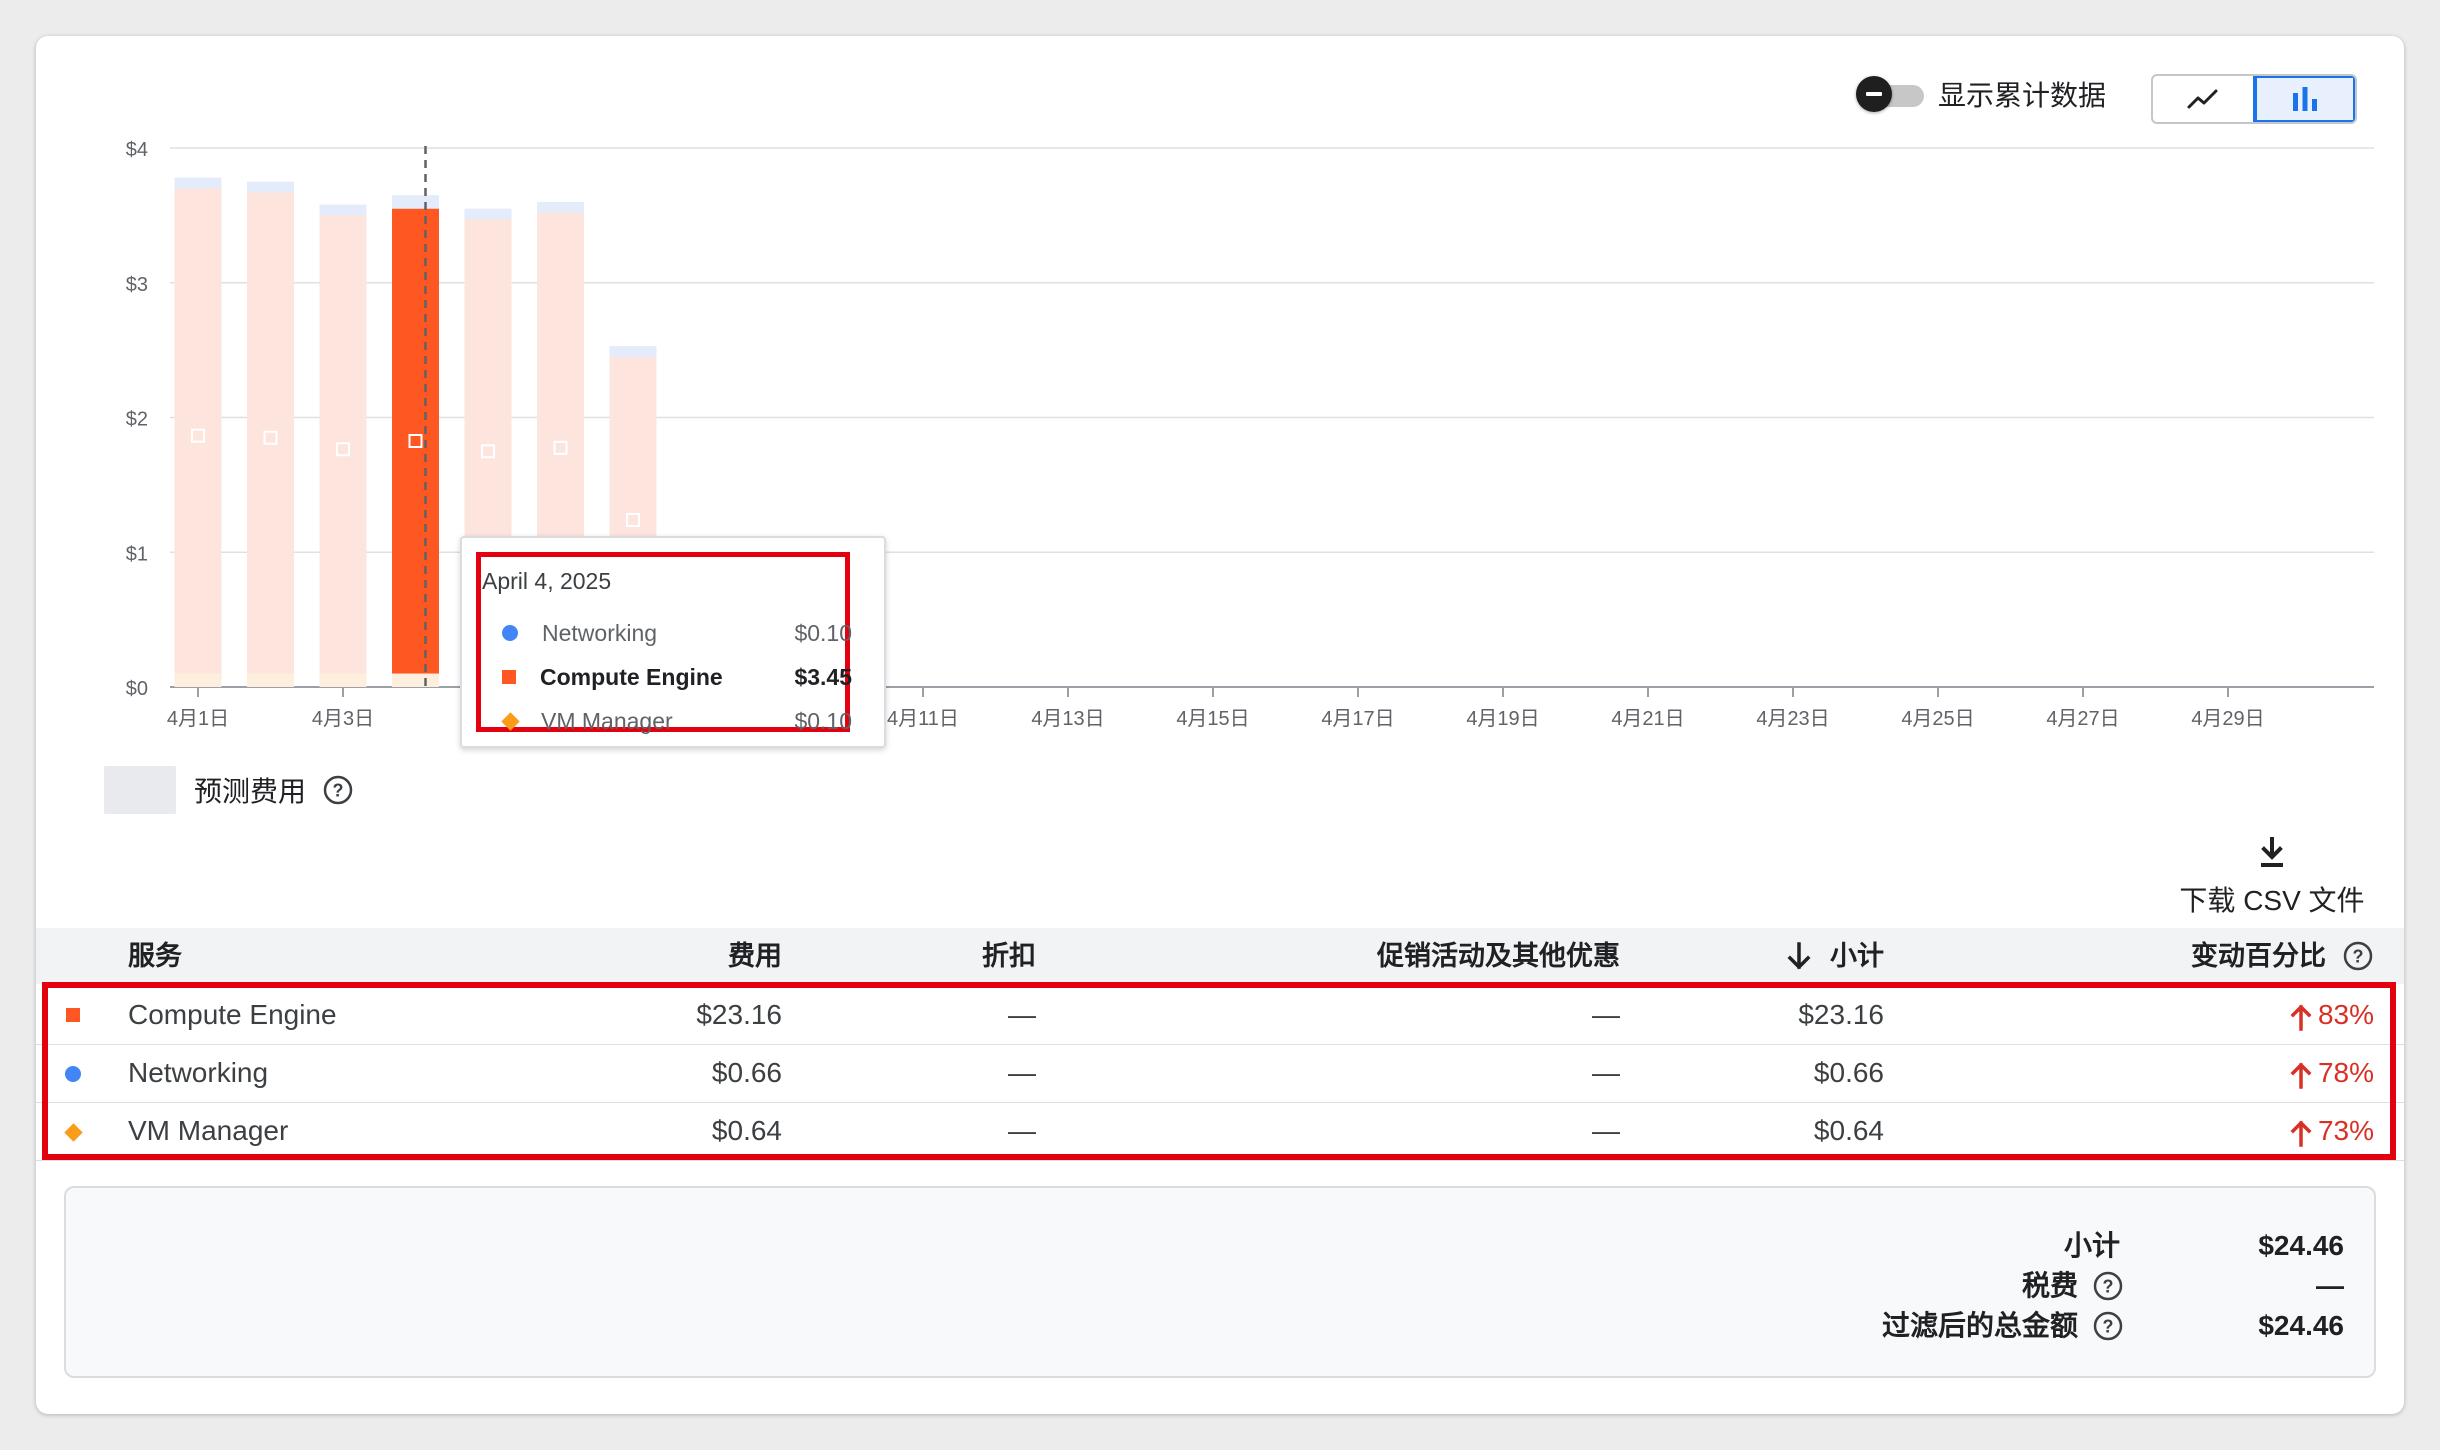 The height and width of the screenshot is (1450, 2440). I want to click on service-name: Compute Engine, so click(232, 1014).